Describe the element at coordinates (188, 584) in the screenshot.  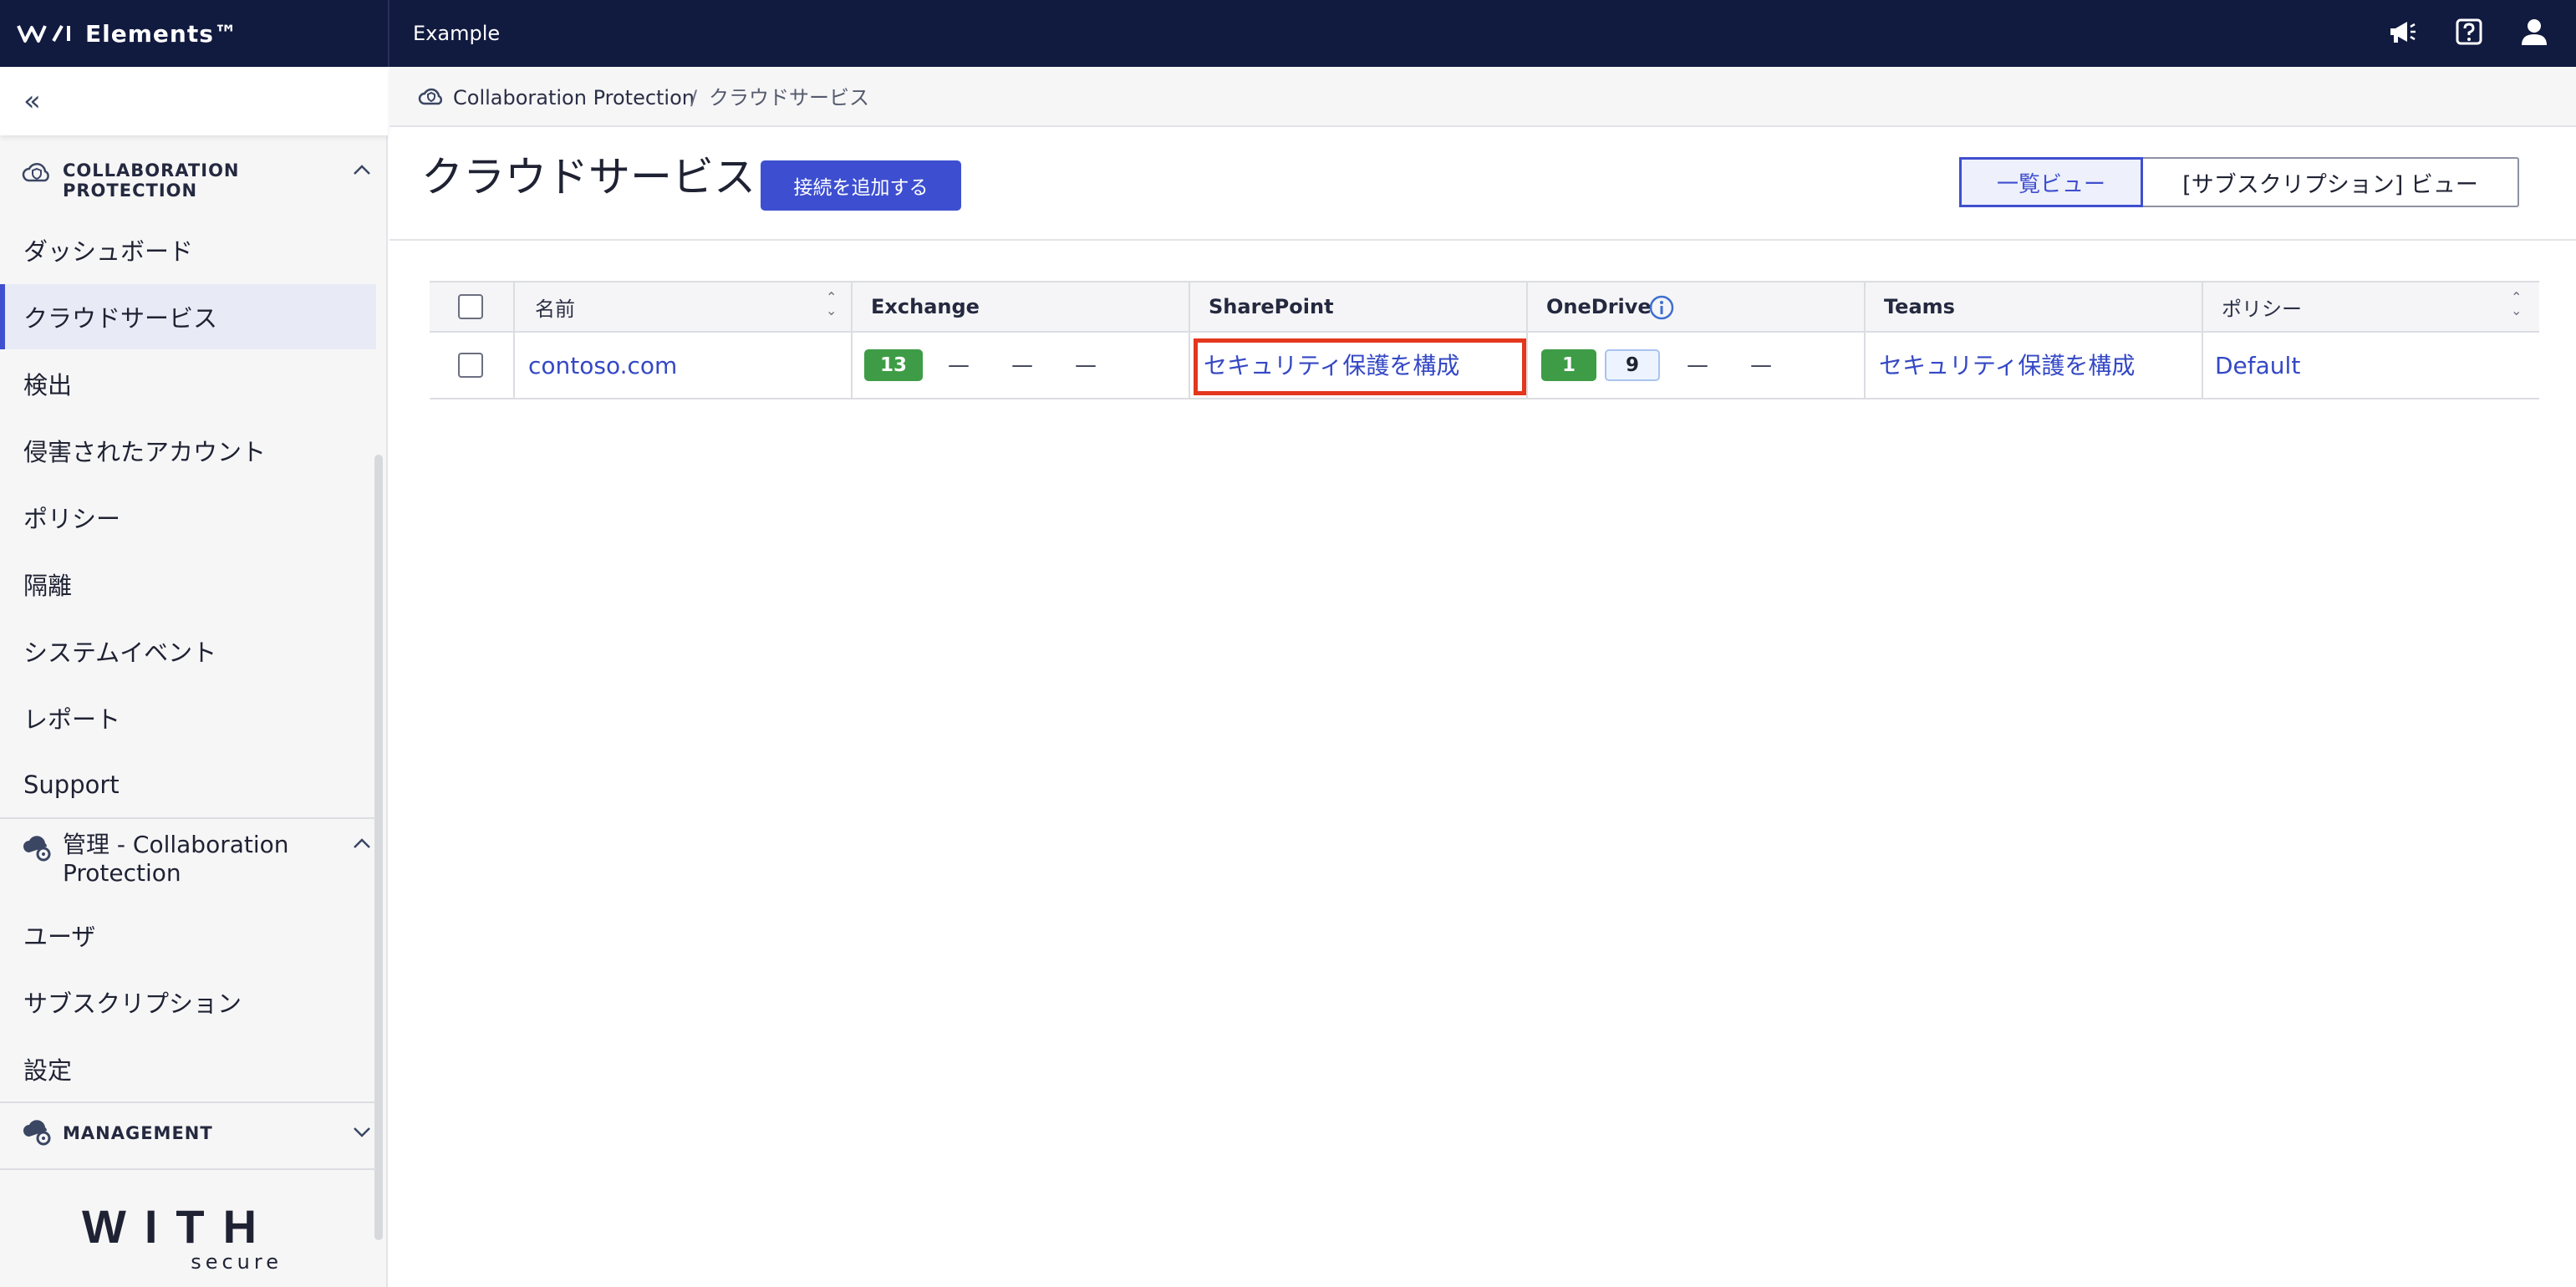
I see `sidebar-item-quarantine: 隔離` at that location.